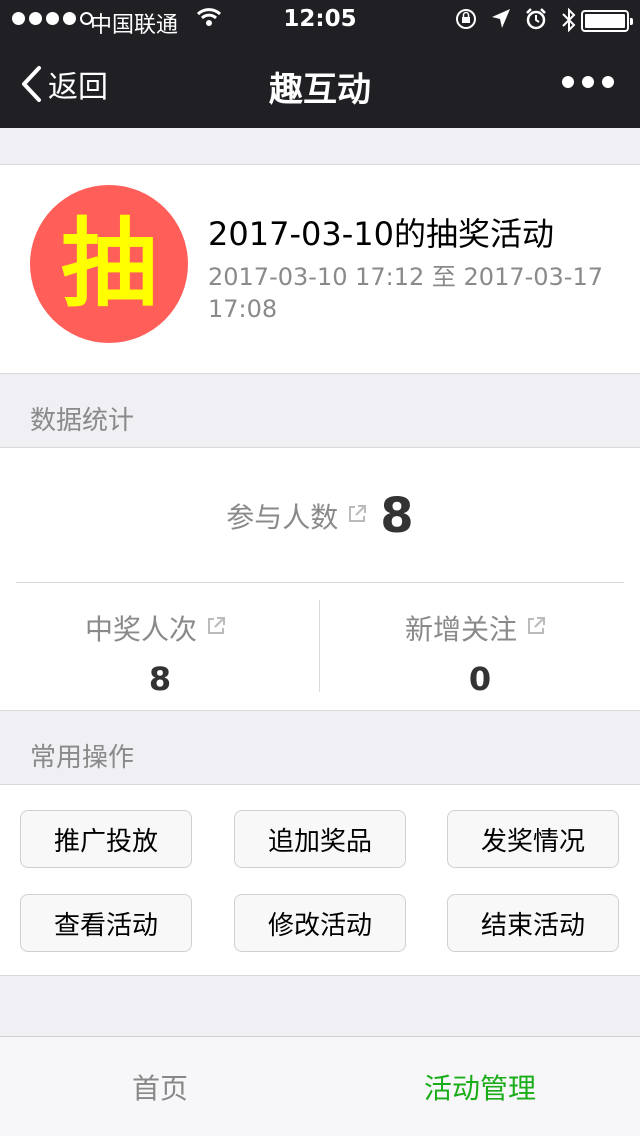  What do you see at coordinates (397, 516) in the screenshot?
I see `participants-value: 8` at bounding box center [397, 516].